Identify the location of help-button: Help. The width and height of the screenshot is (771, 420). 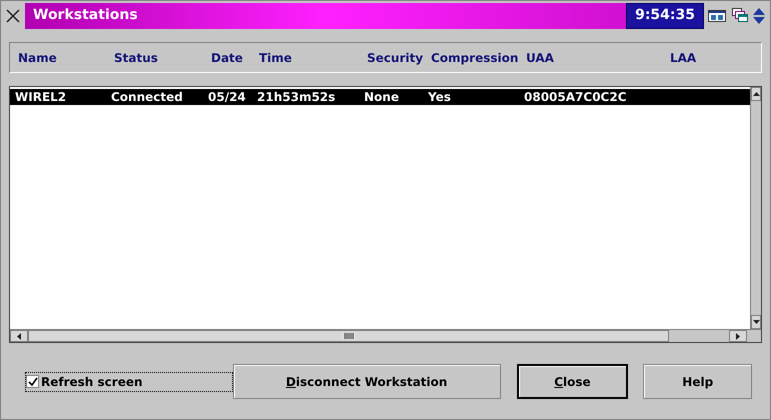
(697, 381).